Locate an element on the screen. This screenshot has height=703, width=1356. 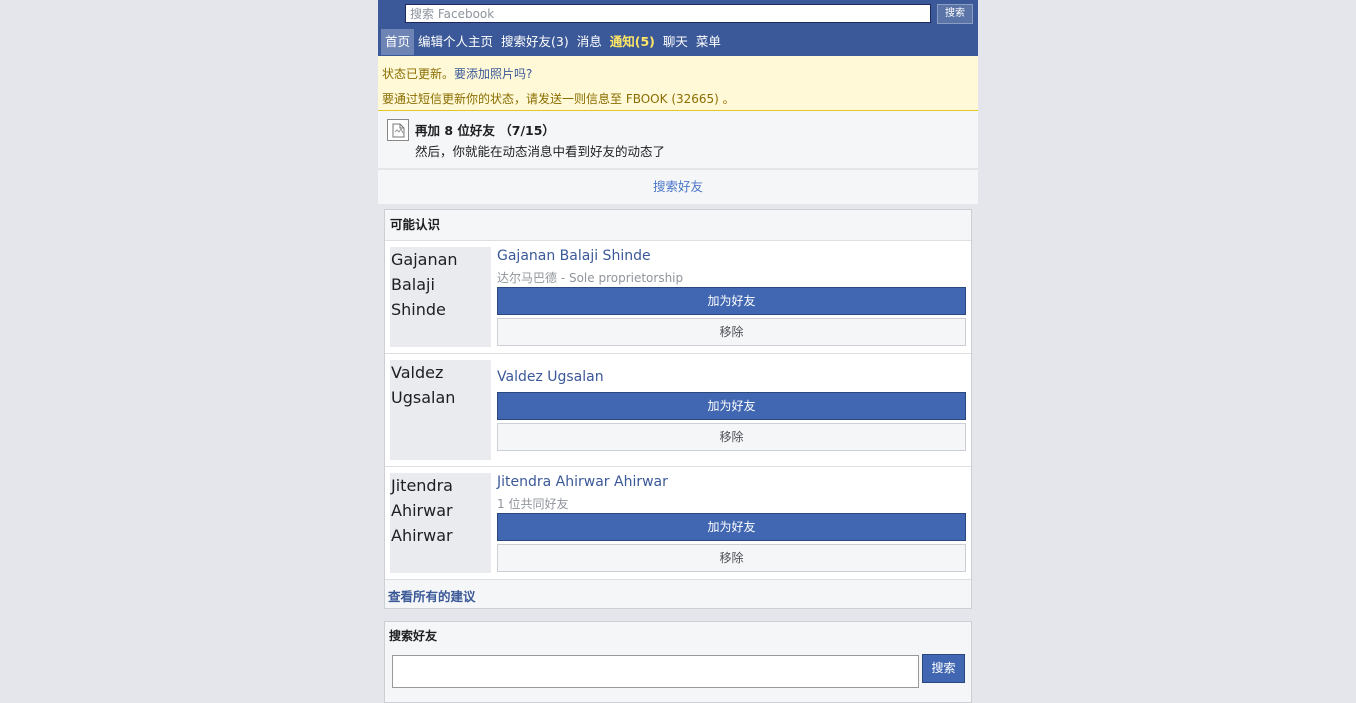
search-friends-row: 搜索好友 is located at coordinates (678, 186).